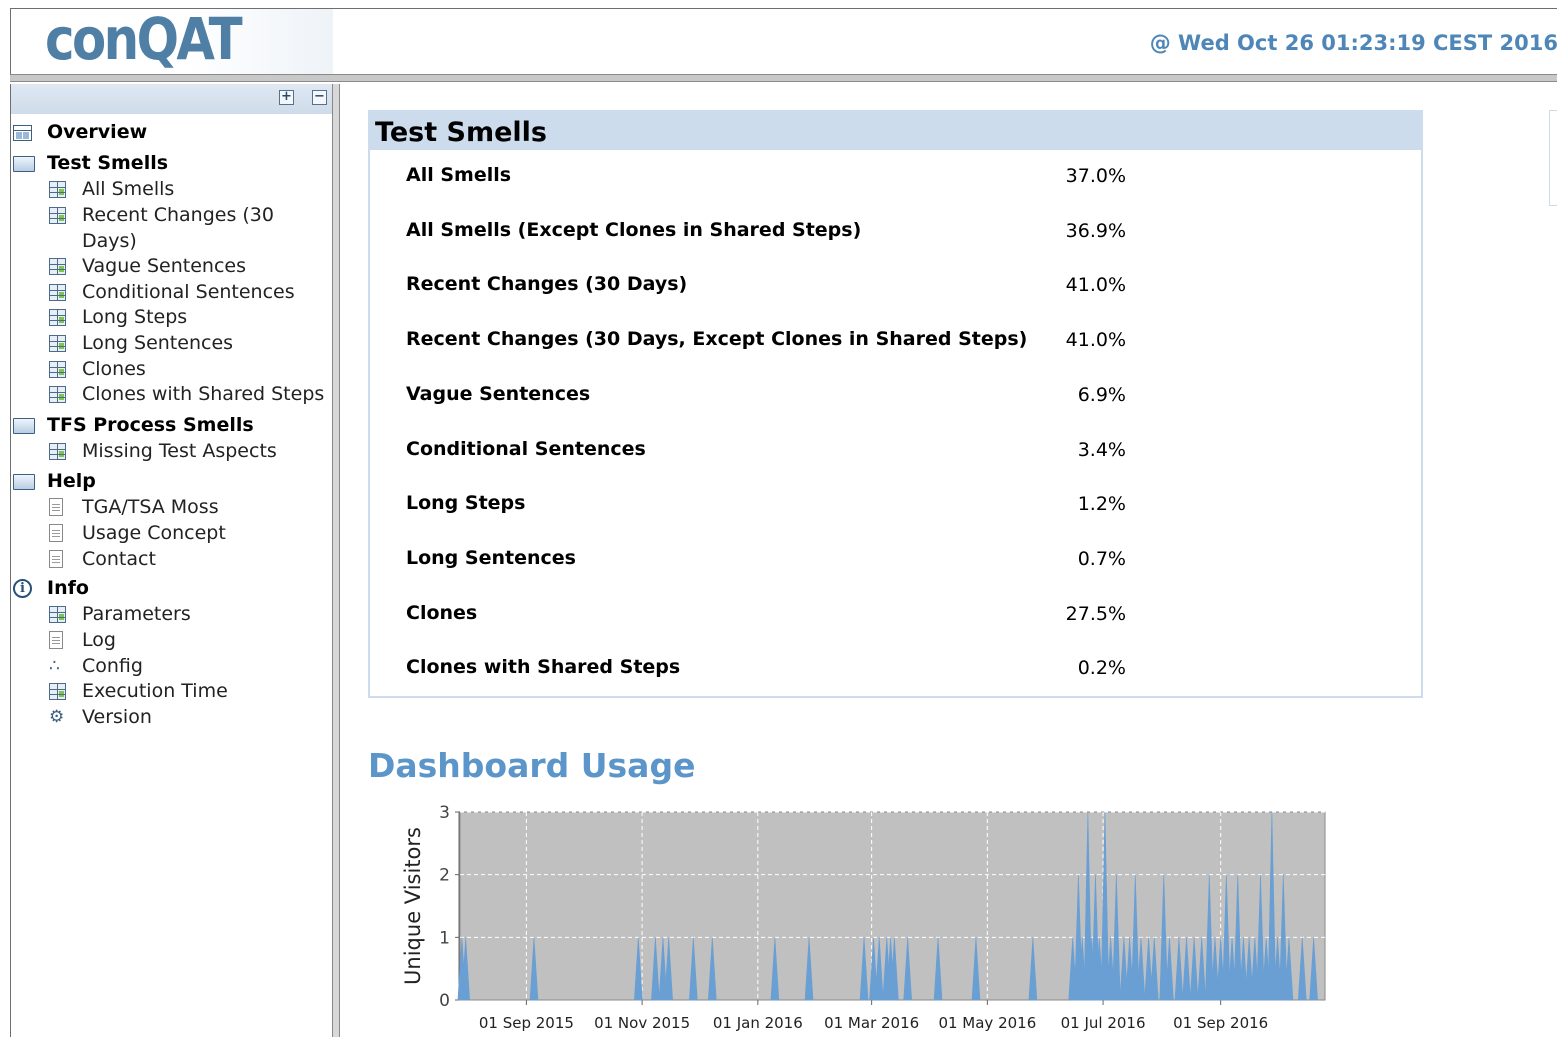 The height and width of the screenshot is (1037, 1557). I want to click on config-icon: ∴, so click(54, 666).